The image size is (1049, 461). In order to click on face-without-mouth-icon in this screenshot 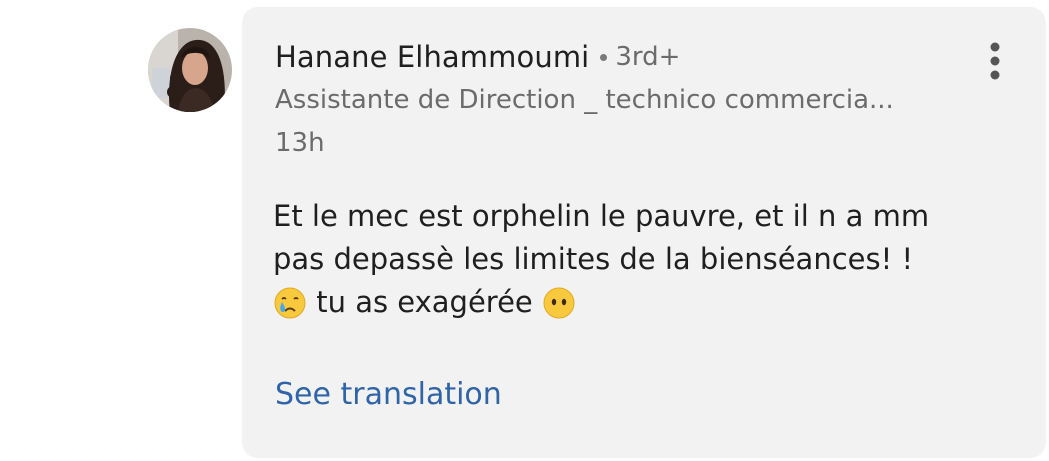, I will do `click(559, 303)`.